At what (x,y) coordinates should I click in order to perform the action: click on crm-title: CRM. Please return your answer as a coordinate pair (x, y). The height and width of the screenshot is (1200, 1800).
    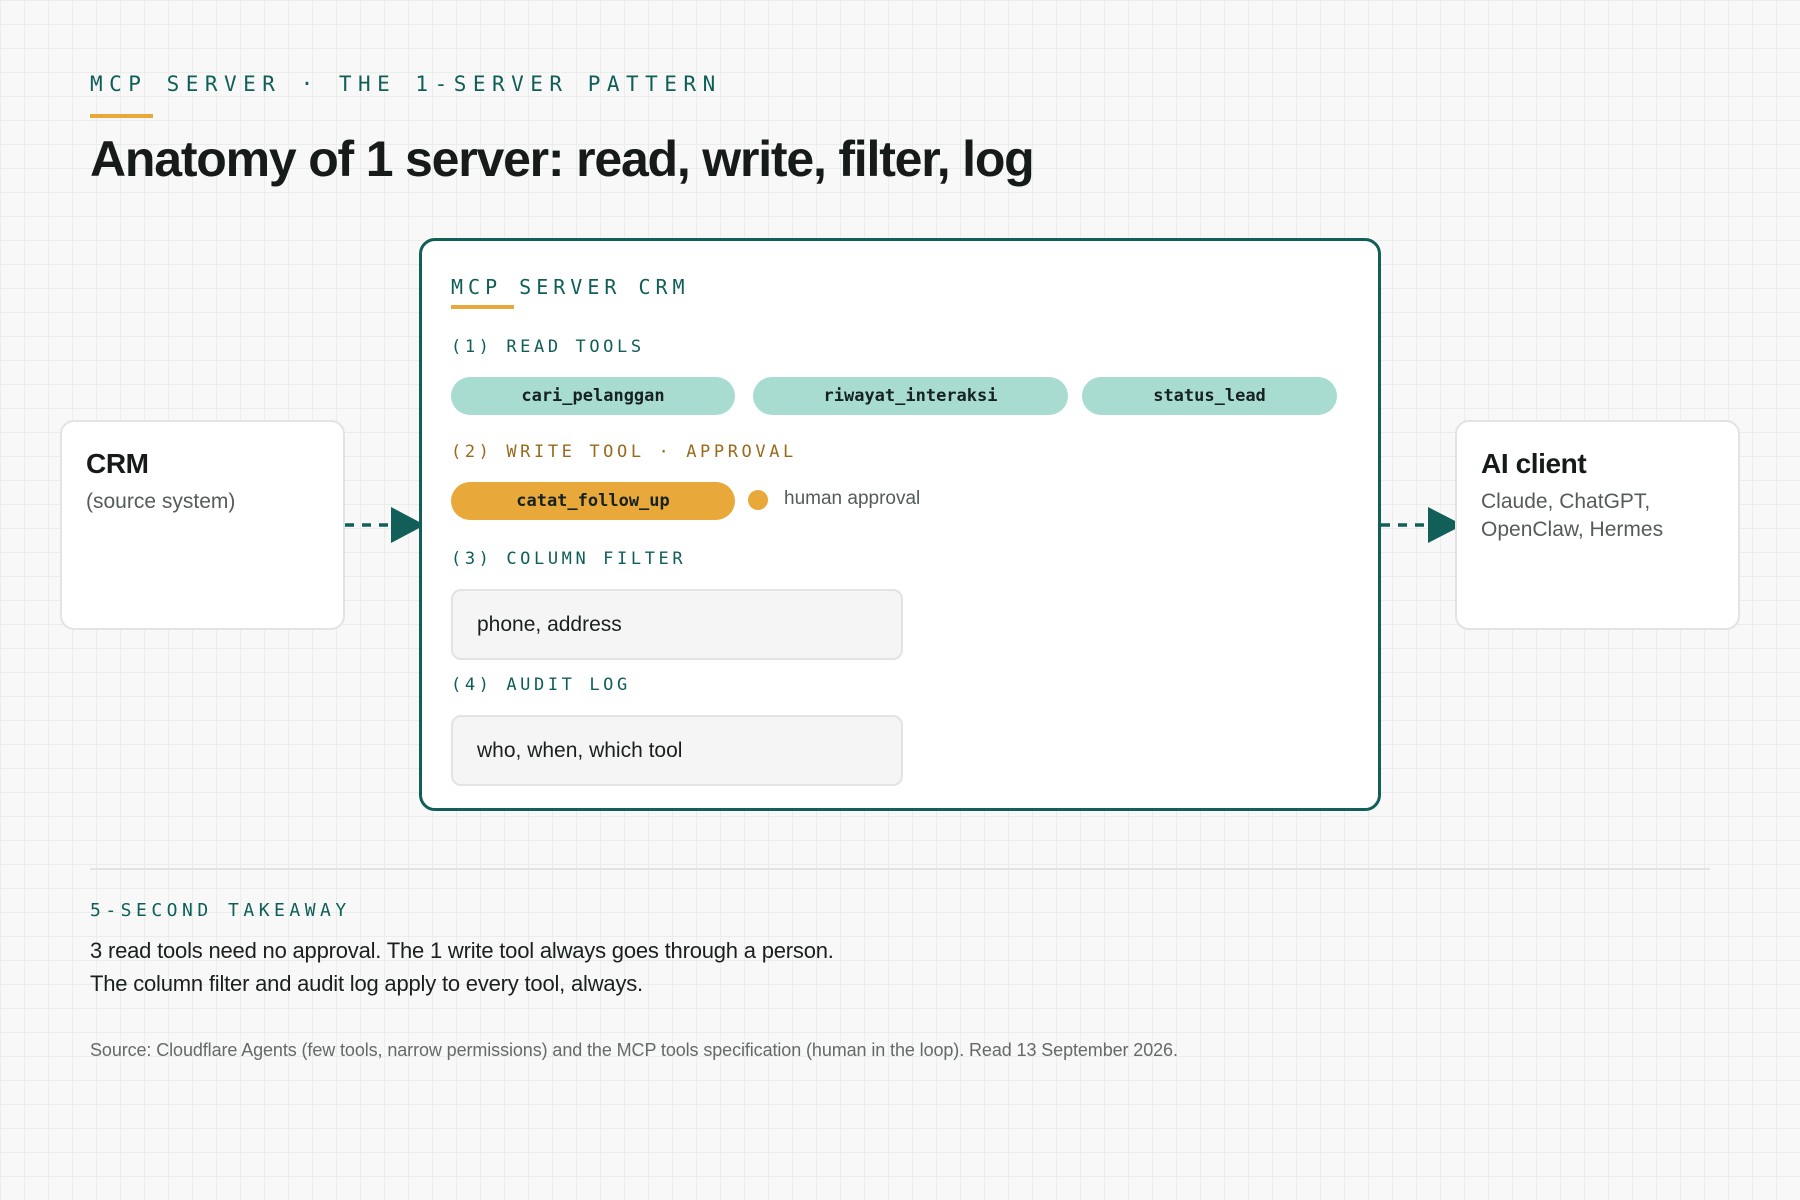
    Looking at the image, I should click on (117, 463).